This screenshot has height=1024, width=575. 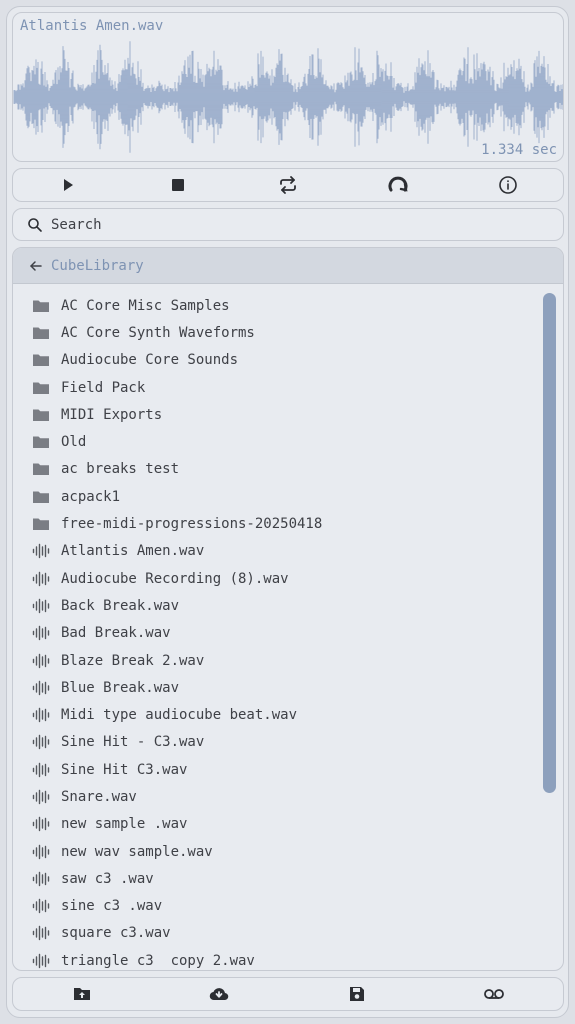 I want to click on folder-item: free-midi-progressions-20250418, so click(x=277, y=523).